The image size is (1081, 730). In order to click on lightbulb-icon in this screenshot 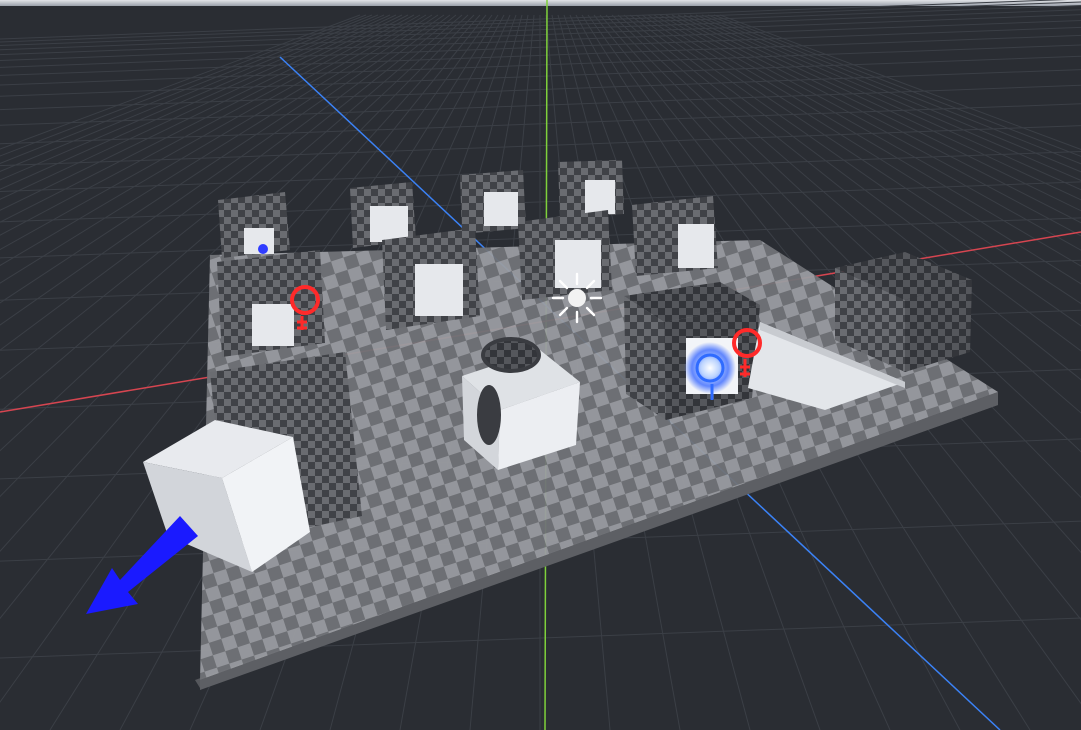, I will do `click(263, 249)`.